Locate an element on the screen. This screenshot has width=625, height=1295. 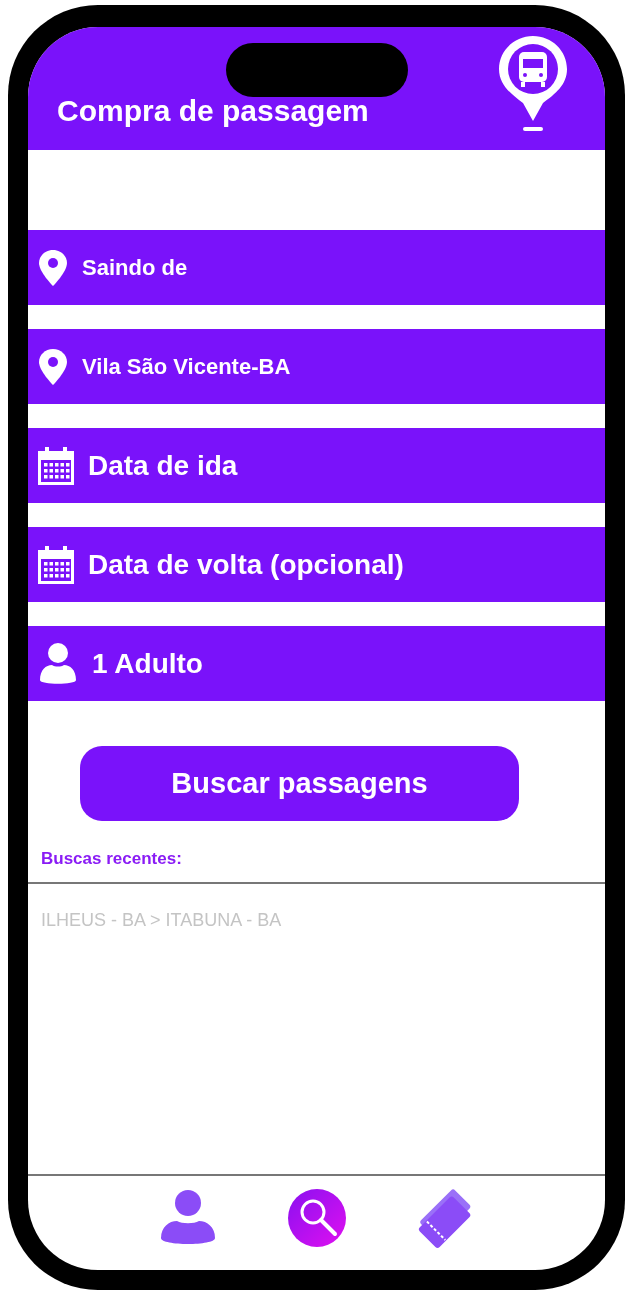
search-button: Buscar passagens is located at coordinates (299, 783).